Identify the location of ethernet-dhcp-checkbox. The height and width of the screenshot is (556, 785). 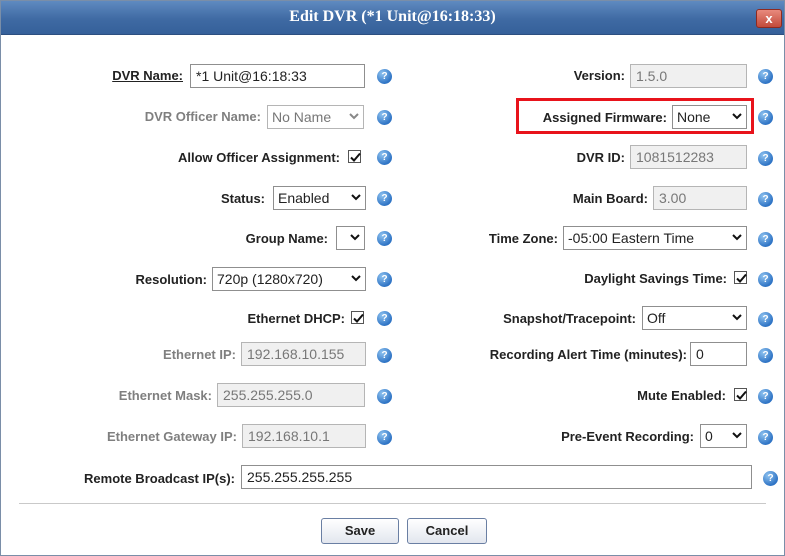
(357, 317).